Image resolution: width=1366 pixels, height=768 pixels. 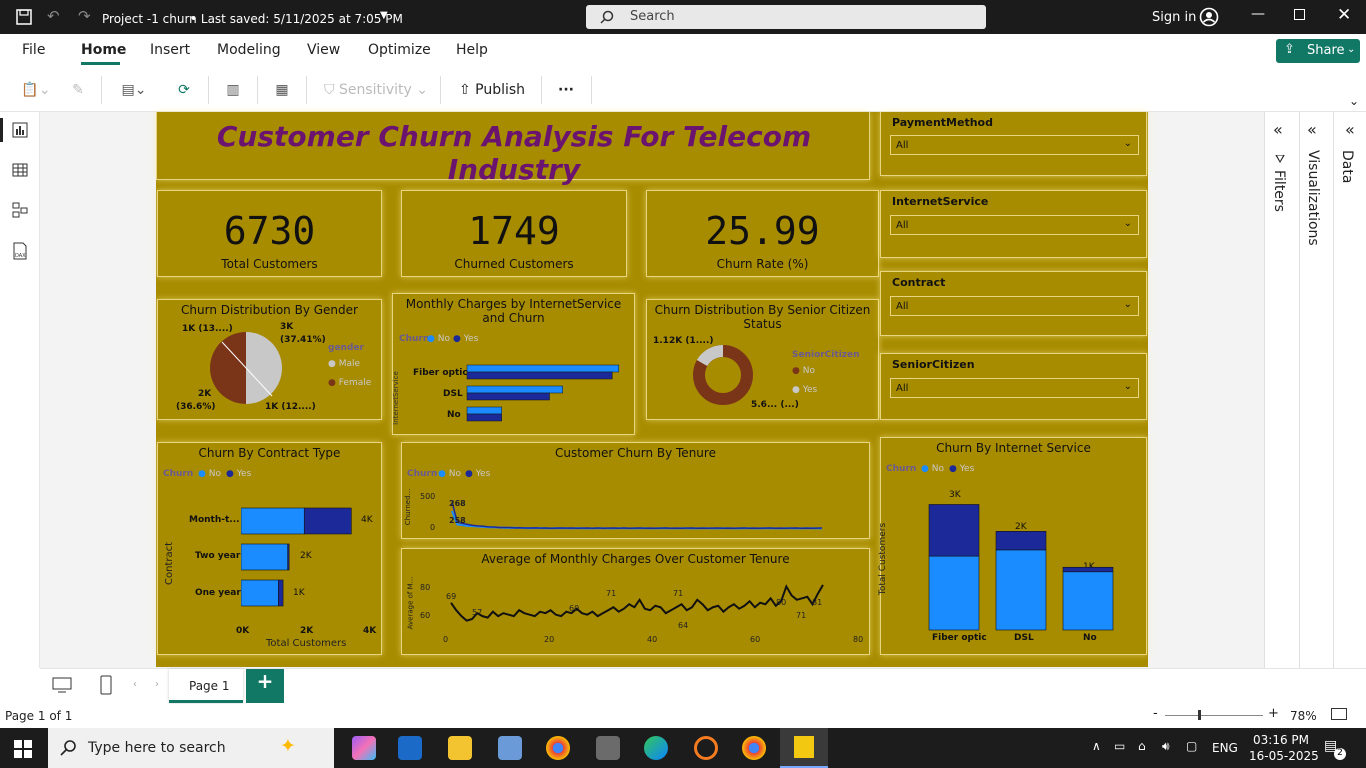 I want to click on chevron-down-icon: ▼, so click(x=384, y=15).